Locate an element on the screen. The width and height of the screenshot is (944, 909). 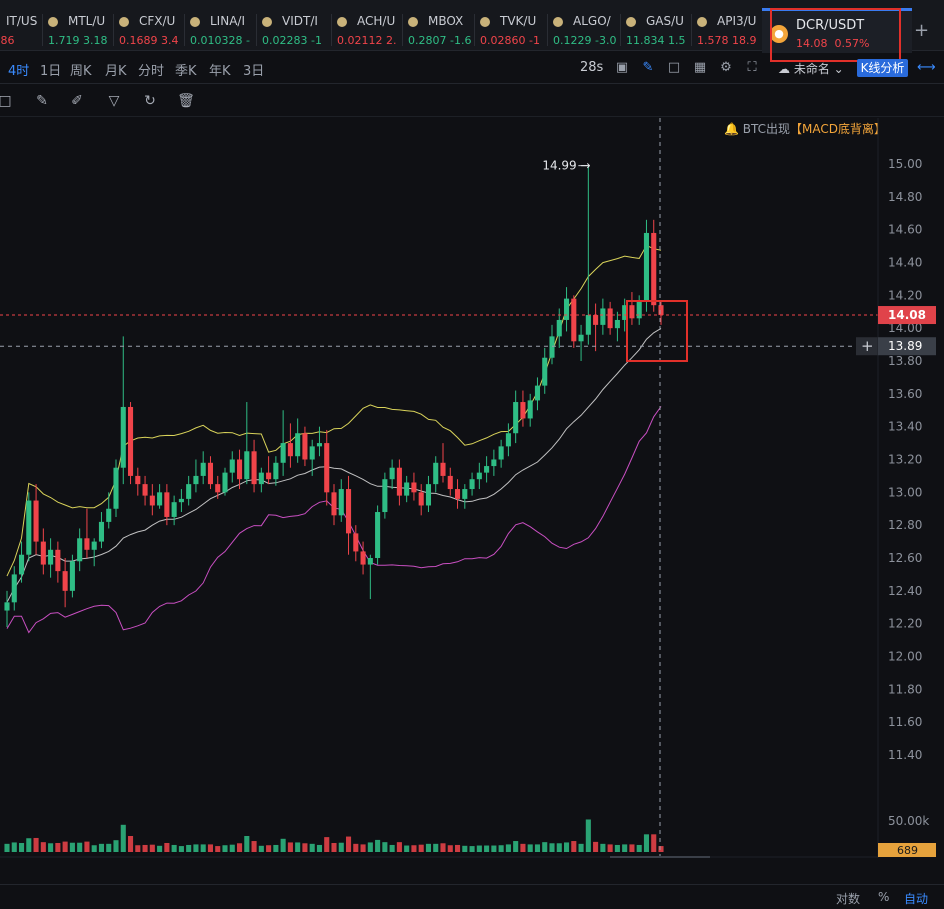
ticker-symbol: CFX/U is located at coordinates (157, 21).